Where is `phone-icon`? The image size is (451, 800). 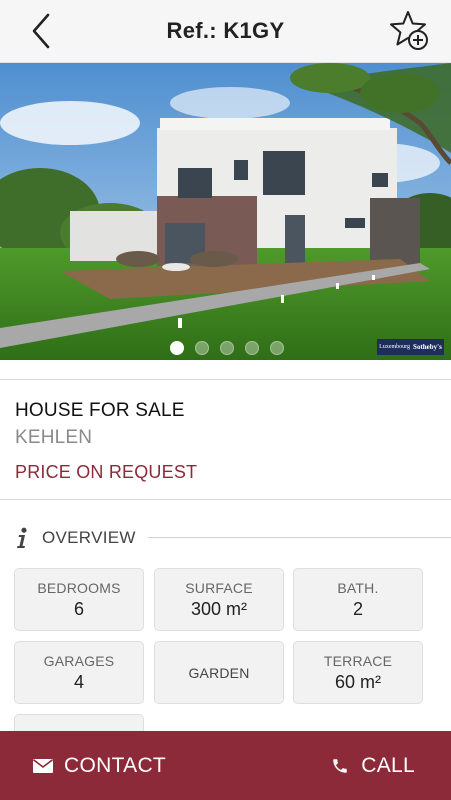
phone-icon is located at coordinates (340, 765).